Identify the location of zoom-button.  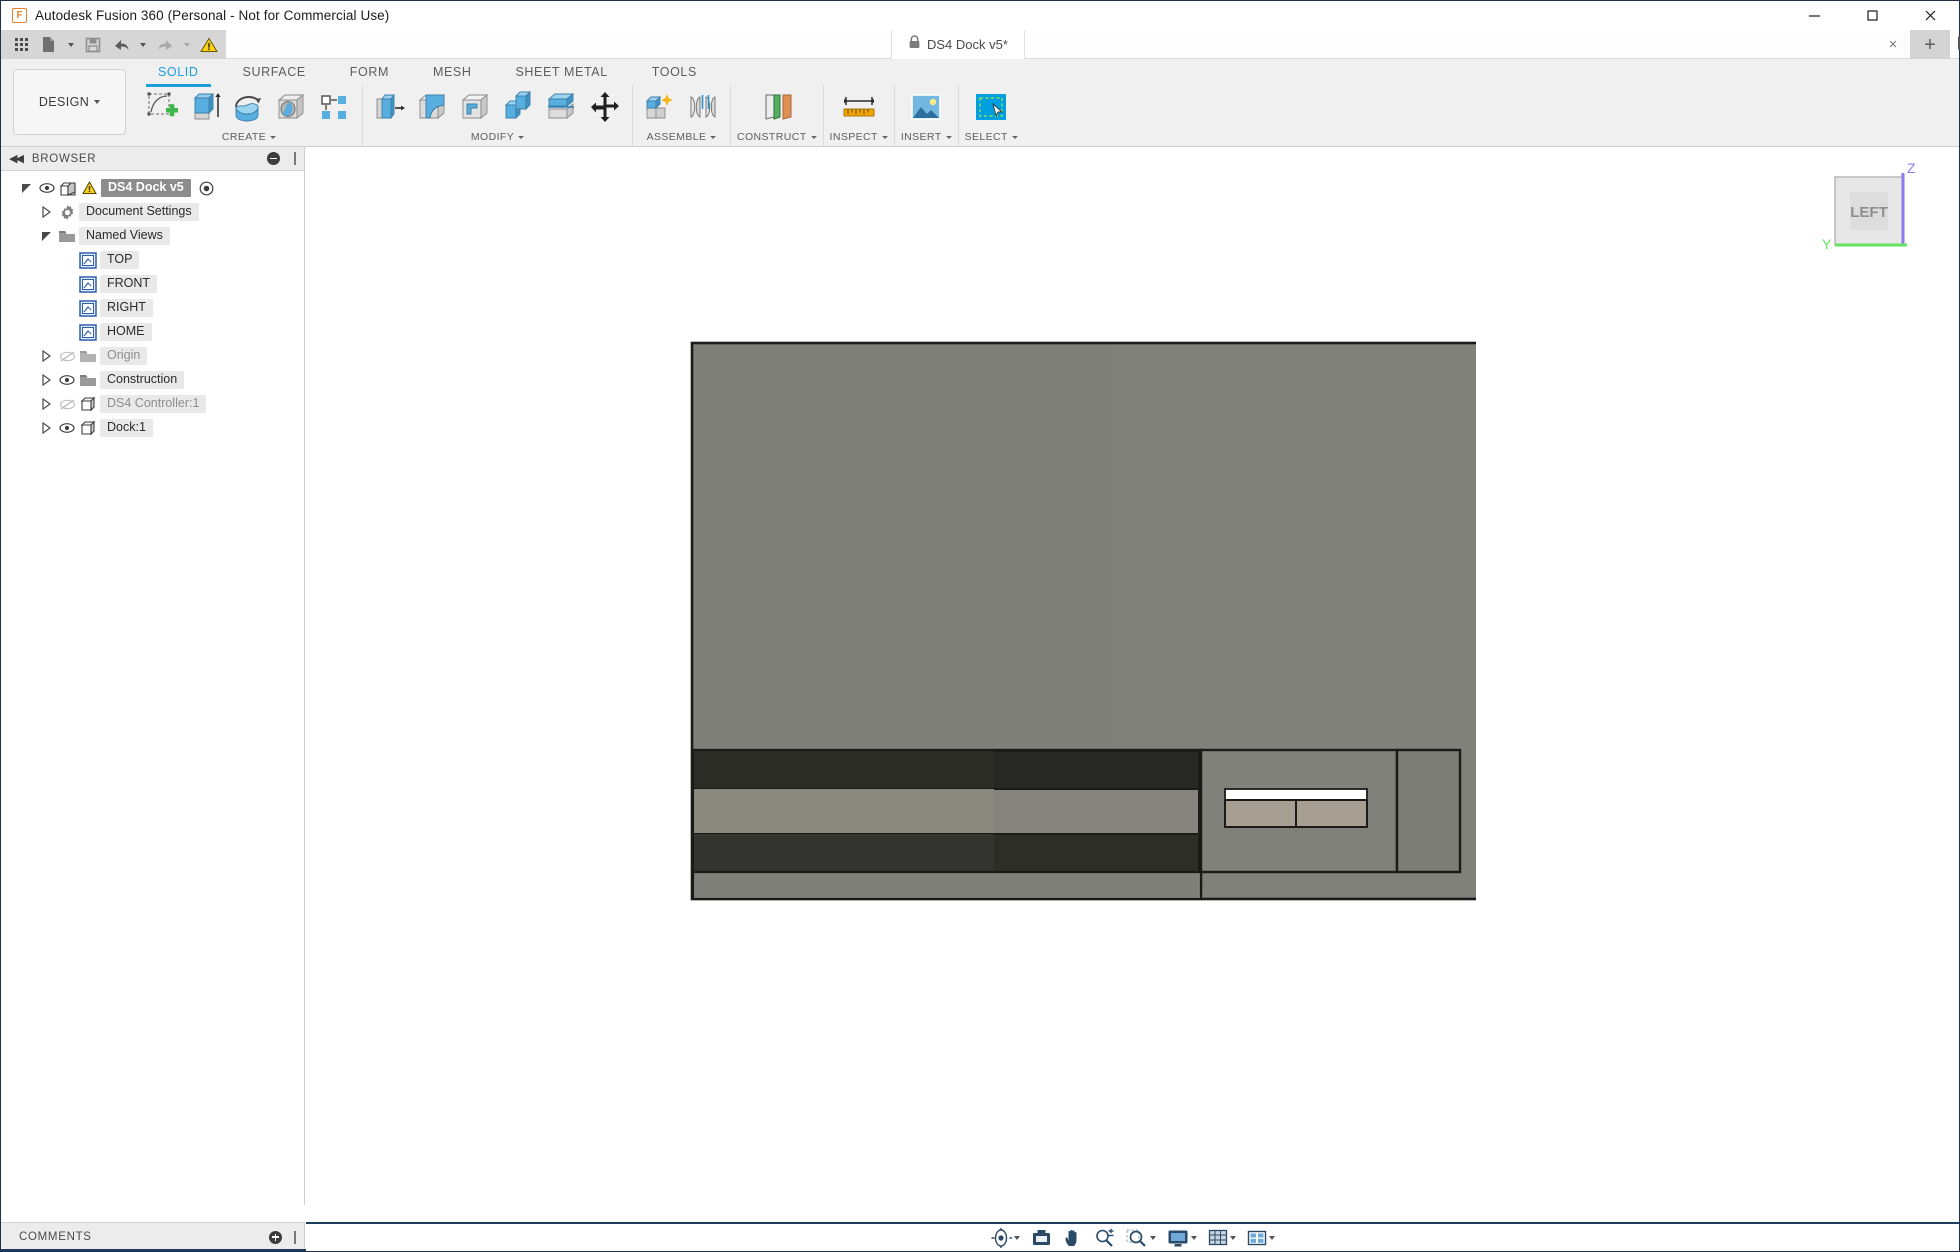
(1104, 1238).